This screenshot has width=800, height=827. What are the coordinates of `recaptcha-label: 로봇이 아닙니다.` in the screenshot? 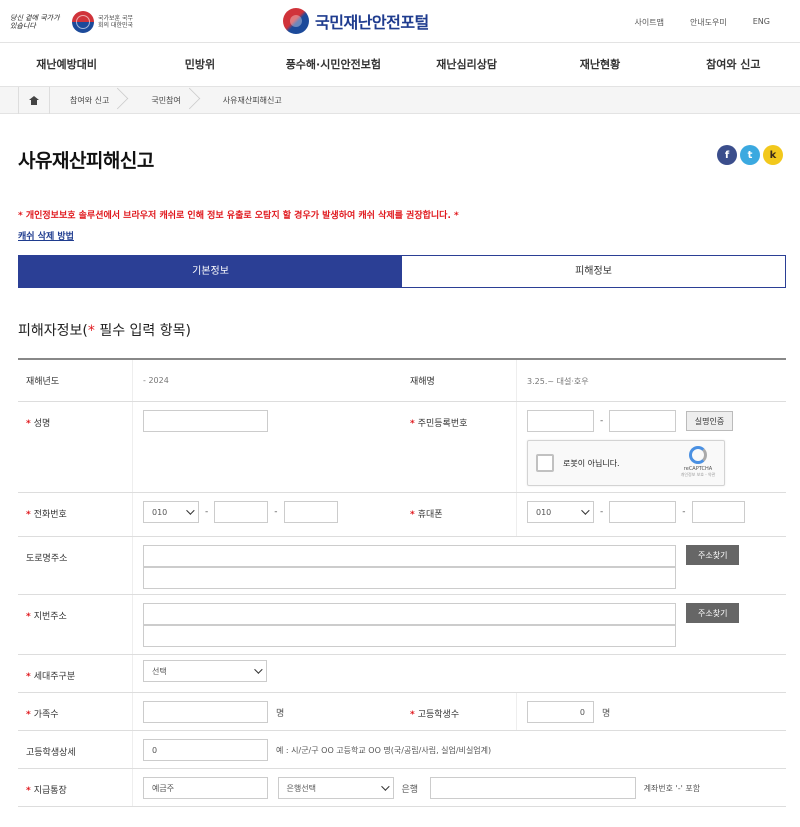 It's located at (591, 463).